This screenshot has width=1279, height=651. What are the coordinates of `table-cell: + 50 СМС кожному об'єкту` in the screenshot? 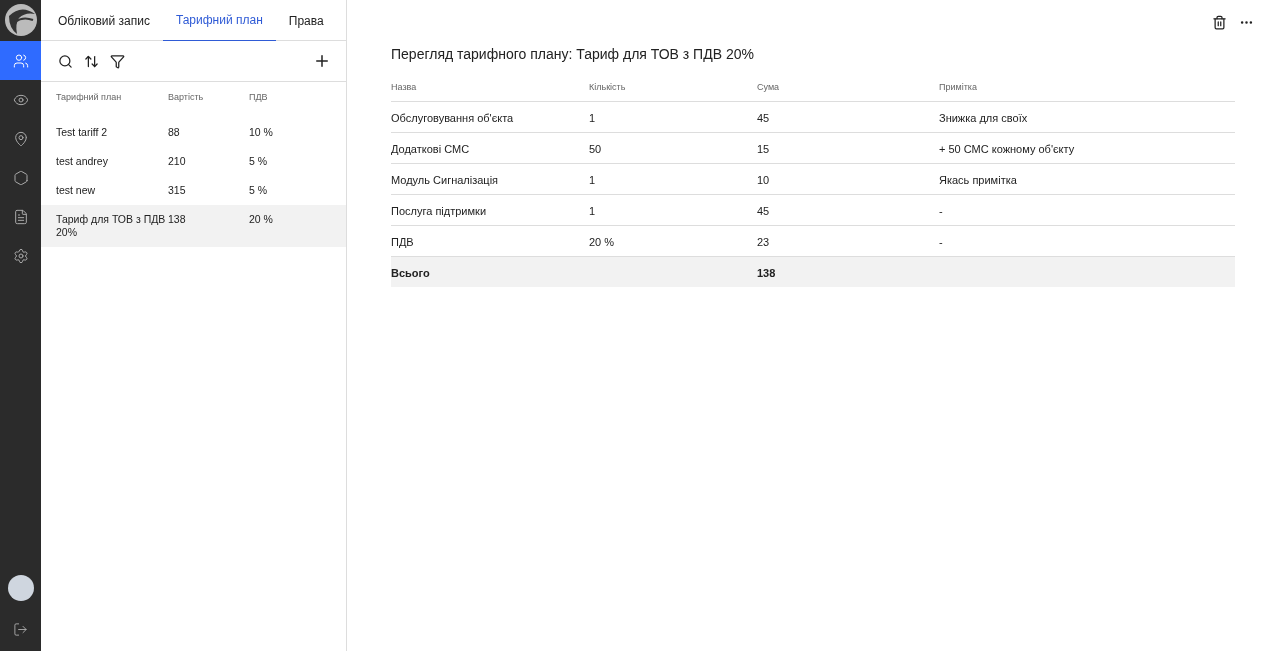 It's located at (1007, 149).